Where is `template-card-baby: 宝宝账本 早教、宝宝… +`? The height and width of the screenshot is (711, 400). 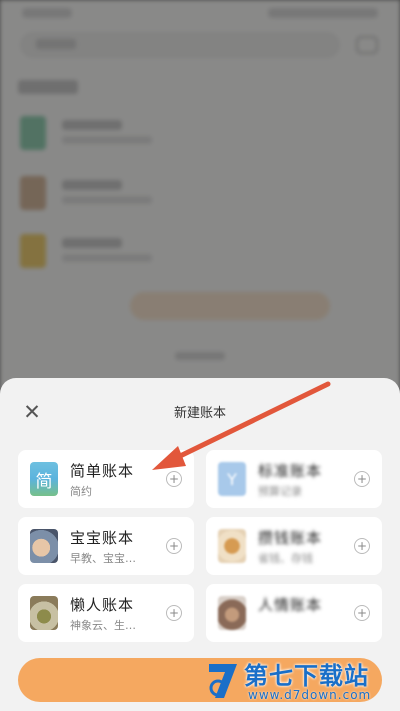
template-card-baby: 宝宝账本 早教、宝宝… + is located at coordinates (106, 546).